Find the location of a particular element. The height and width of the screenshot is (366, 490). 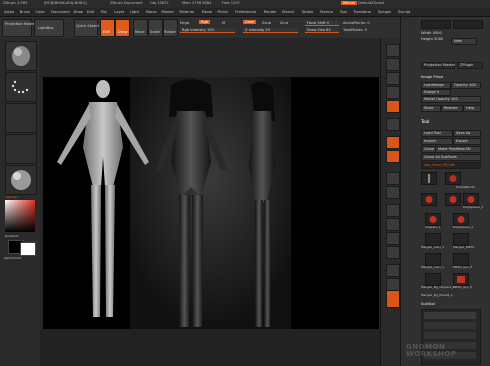

menu-transform: Transform is located at coordinates (362, 12).